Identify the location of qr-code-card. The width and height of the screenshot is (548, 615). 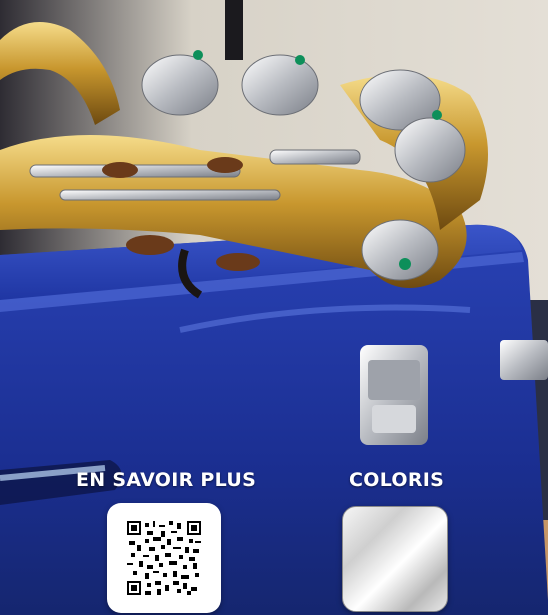
(164, 558).